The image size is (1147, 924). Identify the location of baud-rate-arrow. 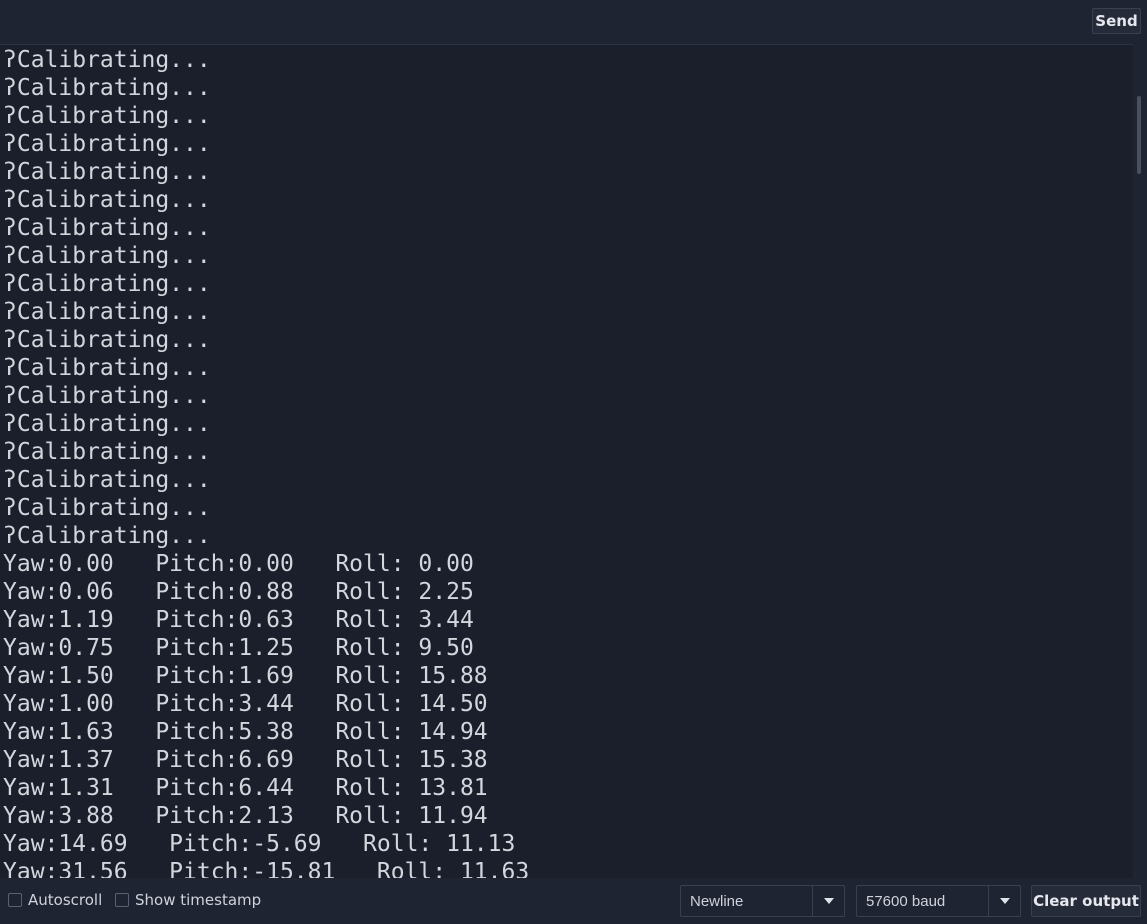
(1004, 901).